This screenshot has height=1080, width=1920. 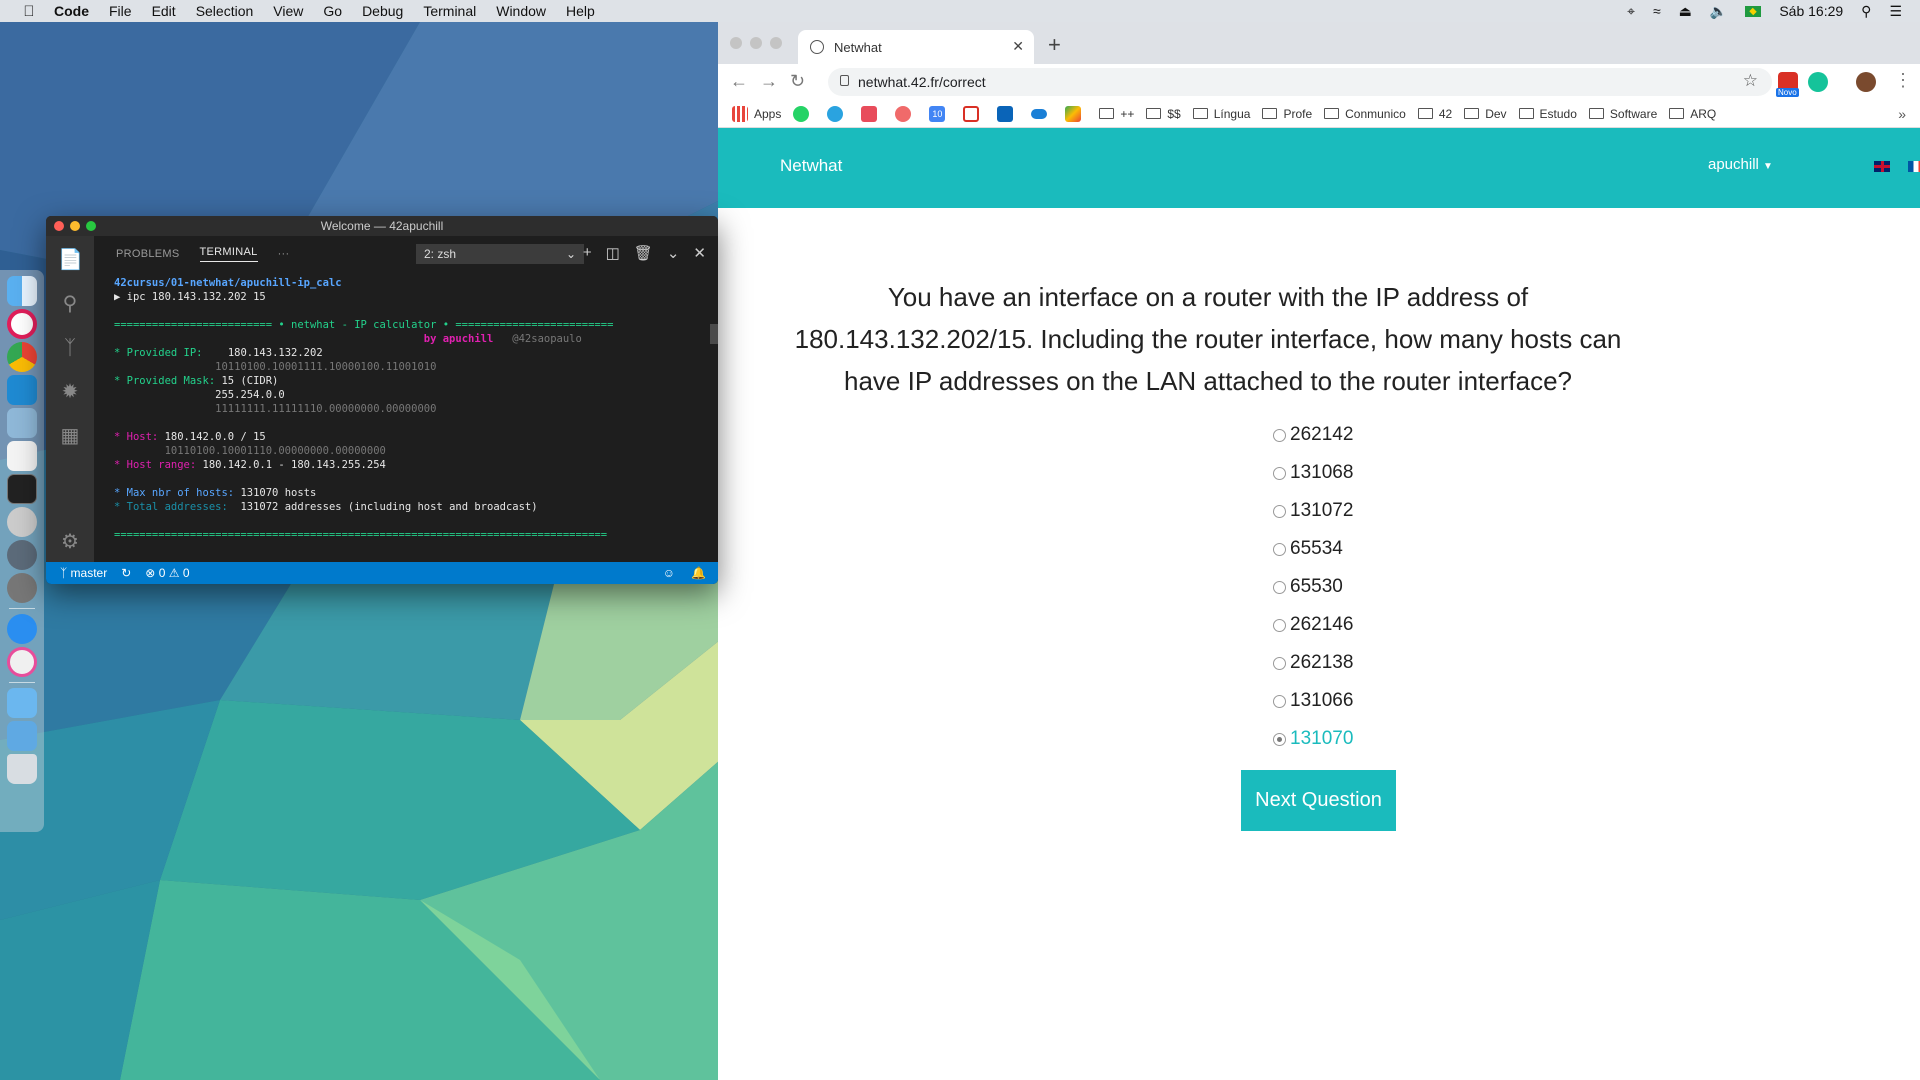 I want to click on menu-help: Help, so click(x=580, y=11).